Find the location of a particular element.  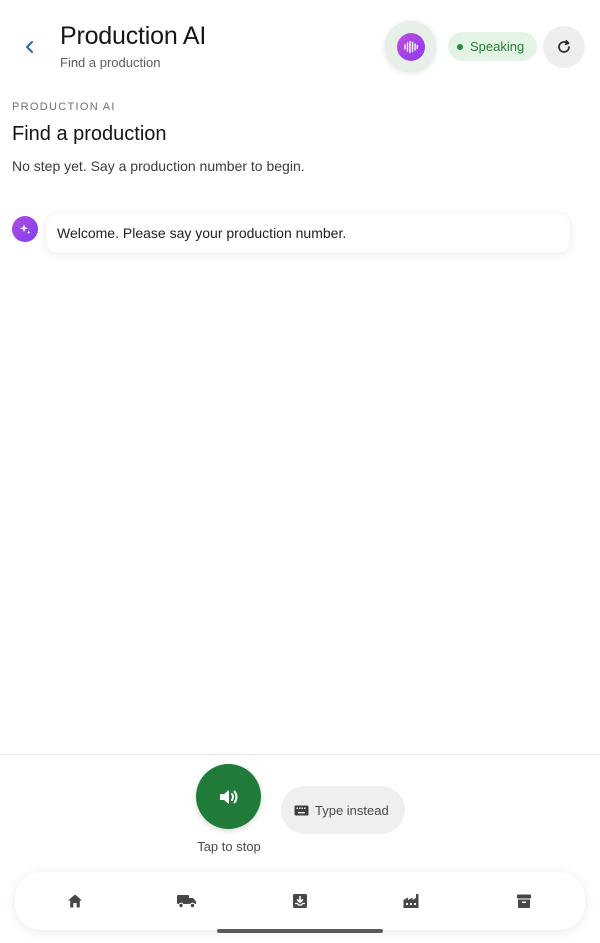

voice-orb is located at coordinates (410, 46).